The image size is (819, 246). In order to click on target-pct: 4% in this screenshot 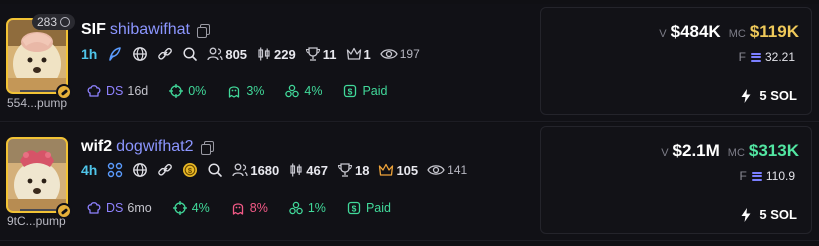, I will do `click(200, 208)`.